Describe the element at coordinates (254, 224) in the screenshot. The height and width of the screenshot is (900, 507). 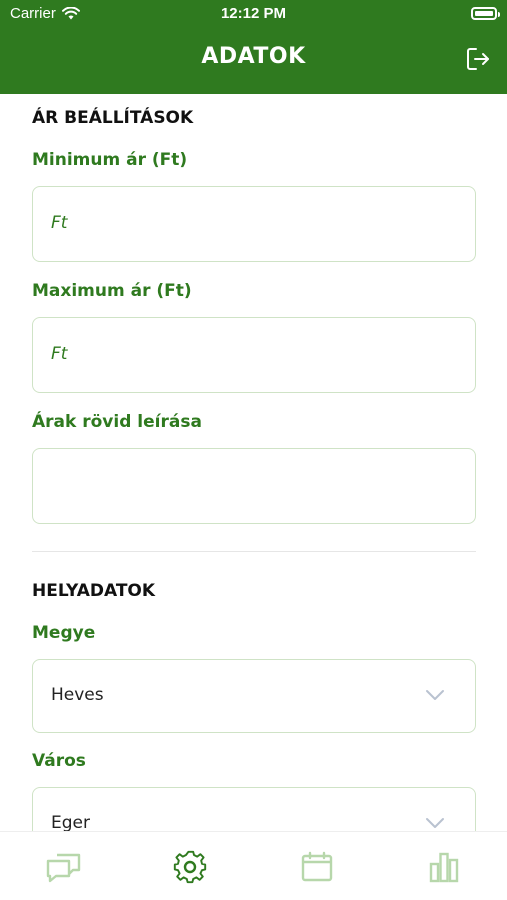
I see `min-price-input: Ft` at that location.